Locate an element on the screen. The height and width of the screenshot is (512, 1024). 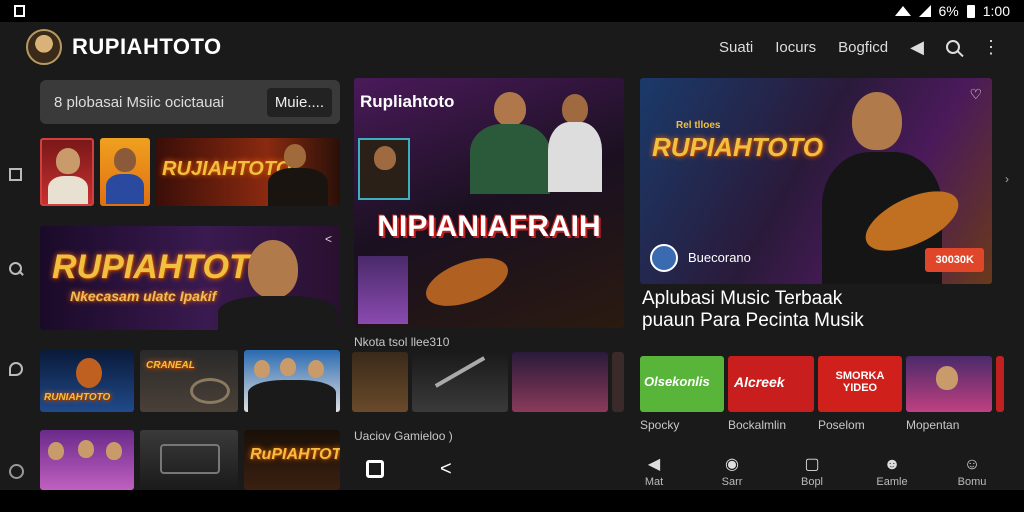
brand-title: RUPIAHTOTO is located at coordinates (147, 46).